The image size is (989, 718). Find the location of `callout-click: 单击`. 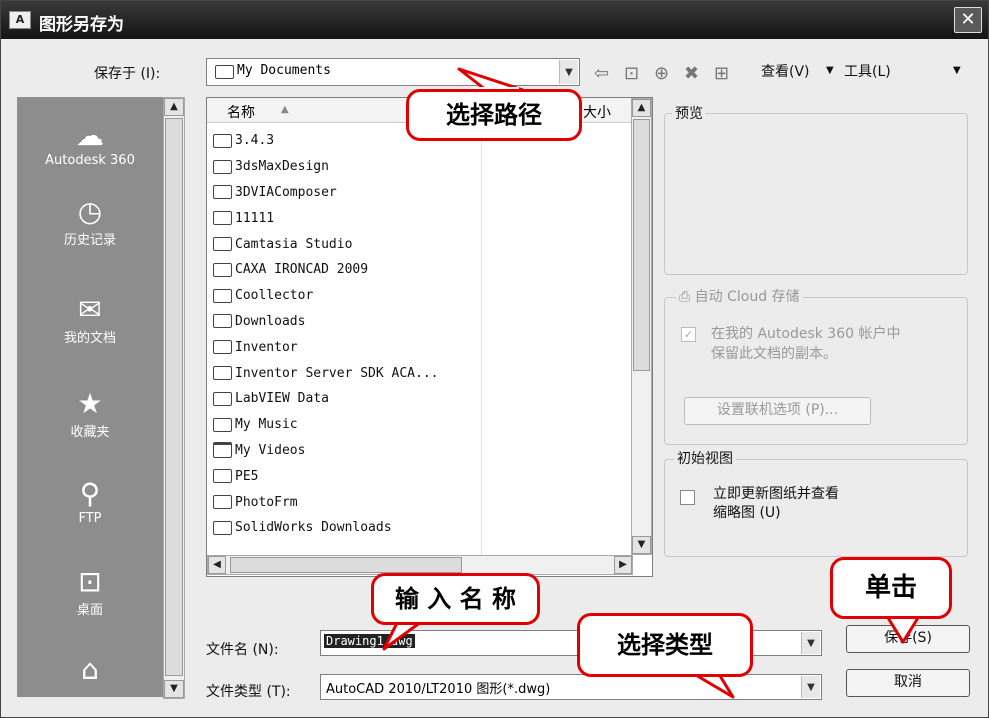

callout-click: 单击 is located at coordinates (891, 588).